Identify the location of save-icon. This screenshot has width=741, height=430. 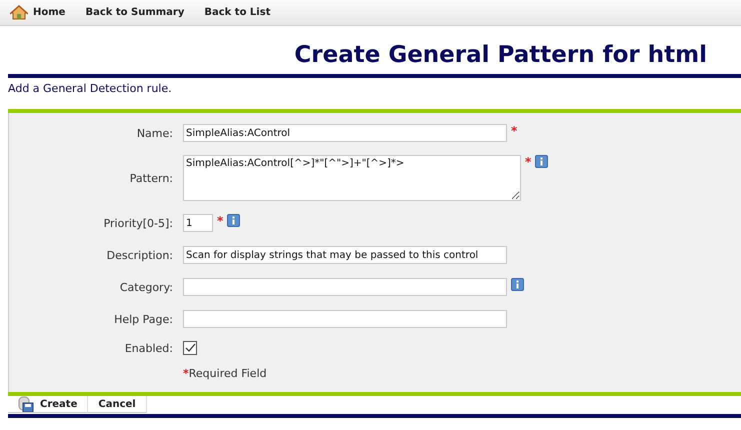
(26, 404).